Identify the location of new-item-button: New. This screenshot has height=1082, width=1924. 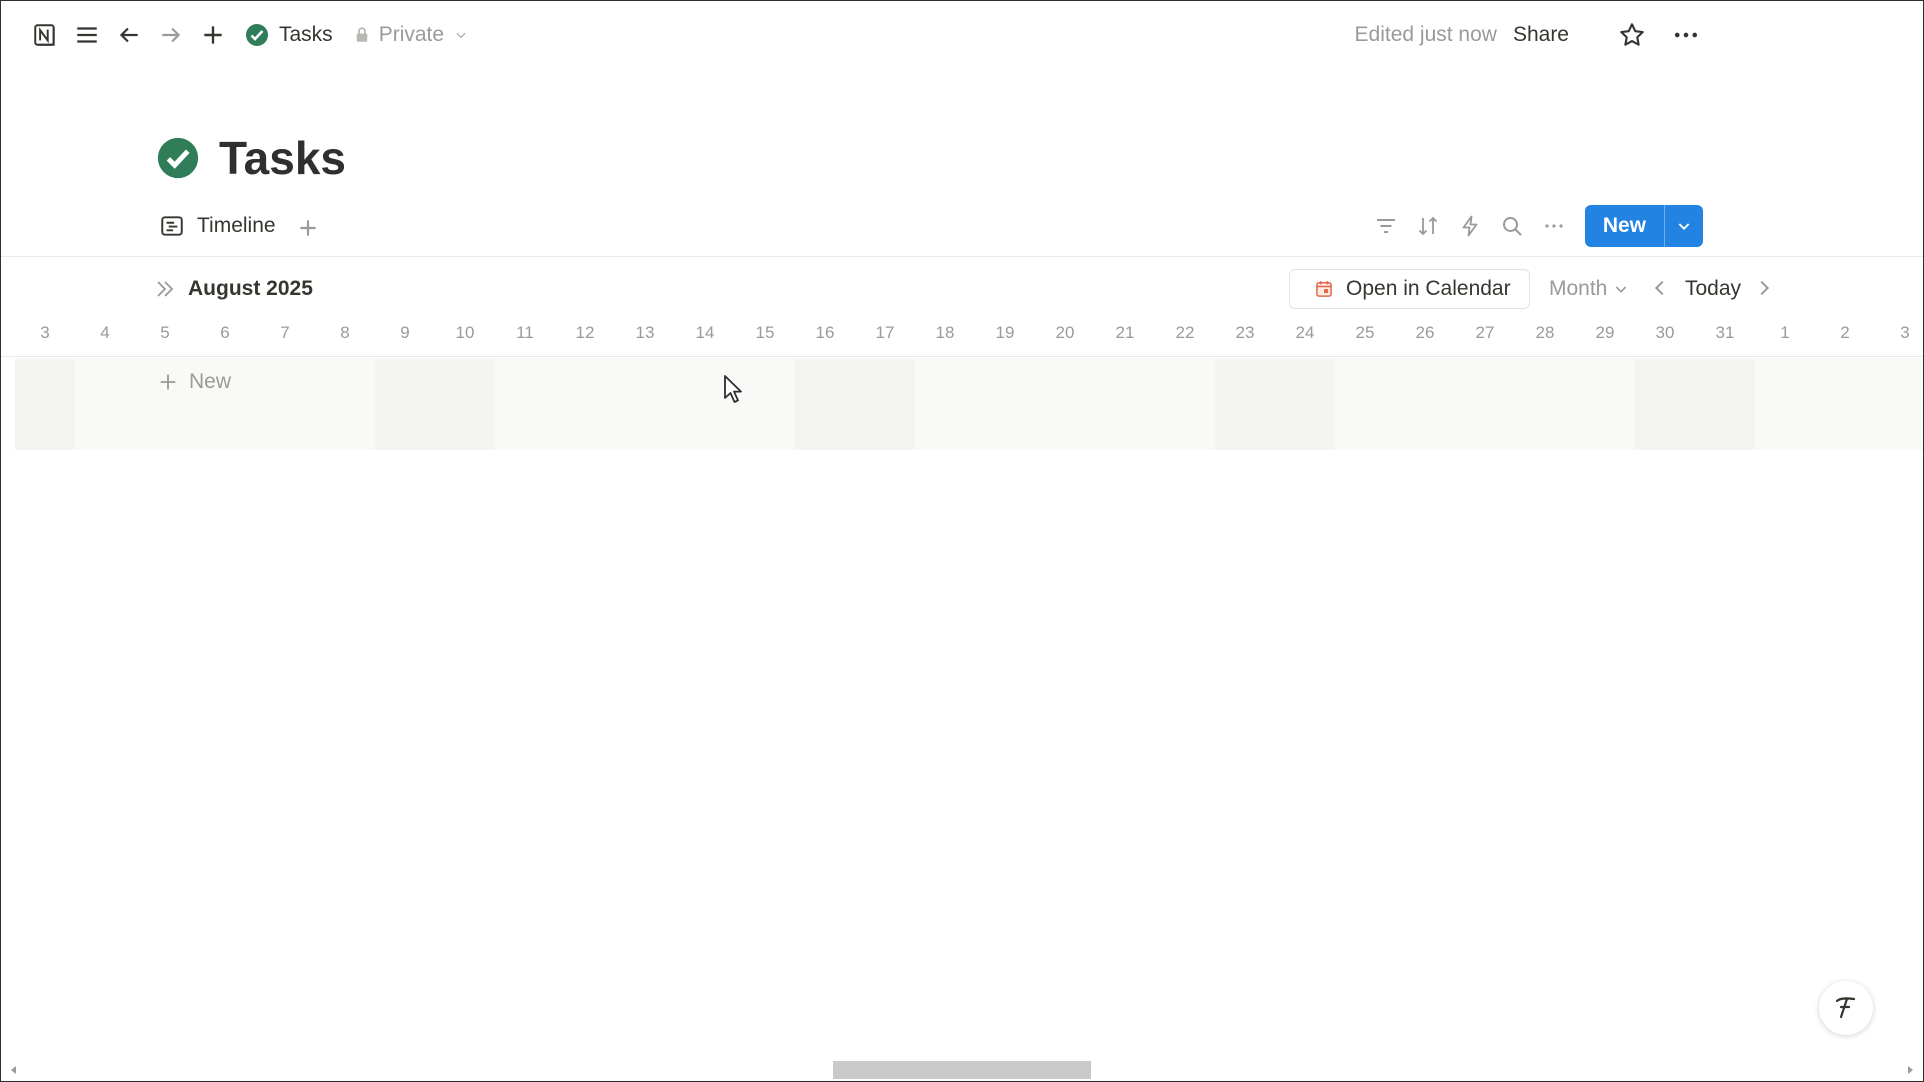
(1643, 226).